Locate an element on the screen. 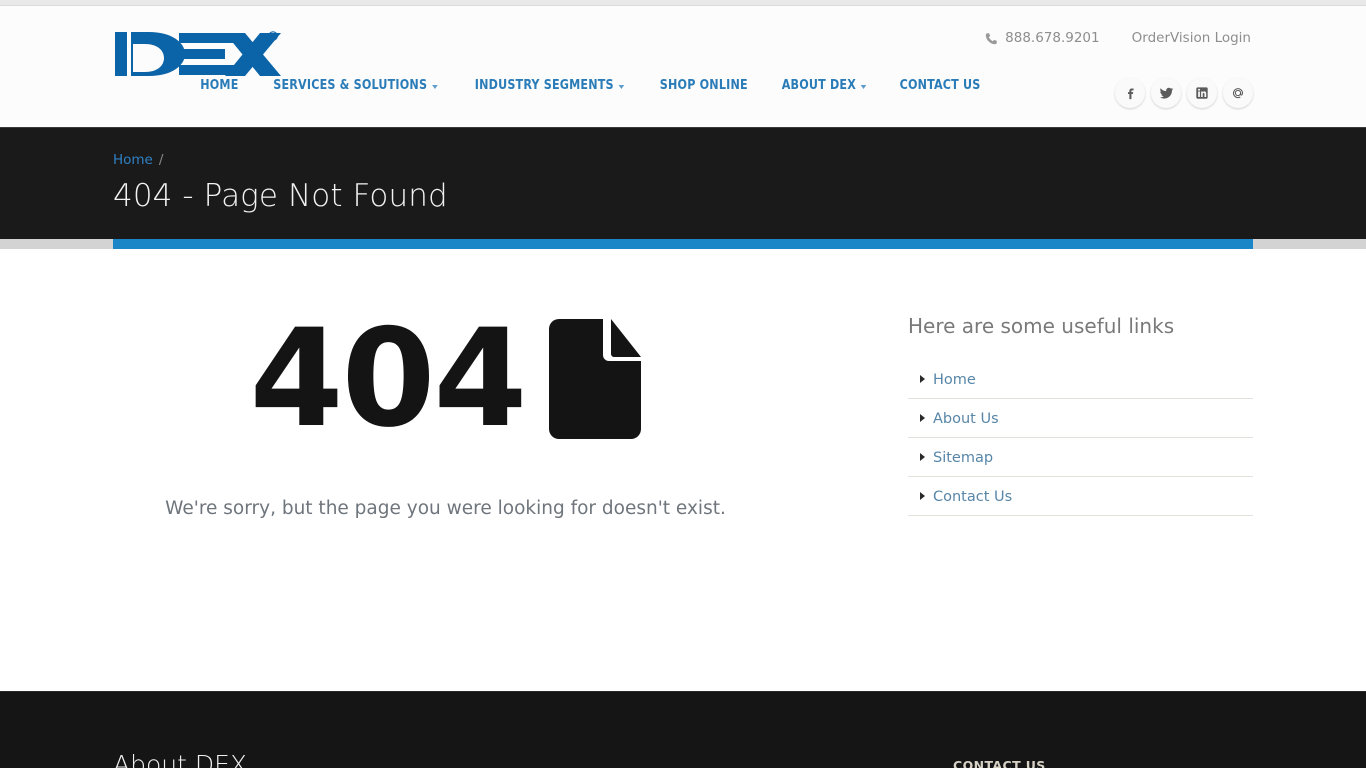  nav-item-about-dex: ABOUT DEX is located at coordinates (823, 85).